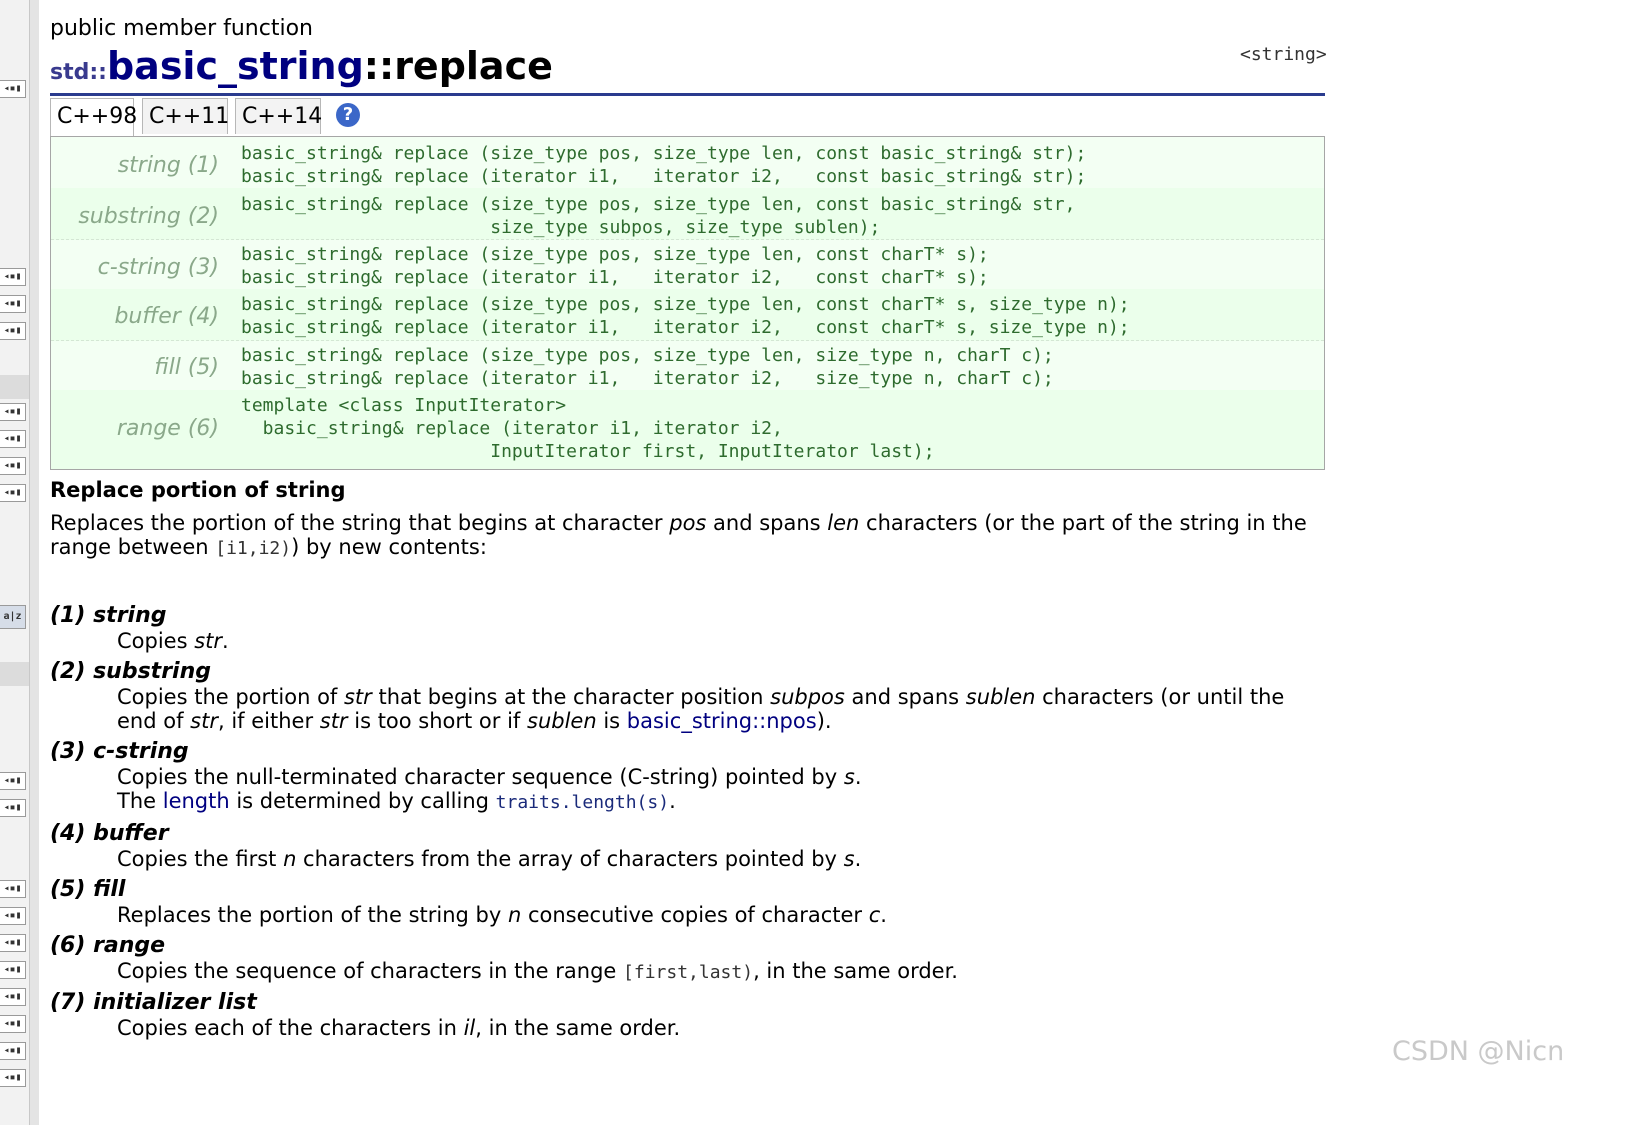 The width and height of the screenshot is (1632, 1125). I want to click on item-description: Copies str., so click(722, 641).